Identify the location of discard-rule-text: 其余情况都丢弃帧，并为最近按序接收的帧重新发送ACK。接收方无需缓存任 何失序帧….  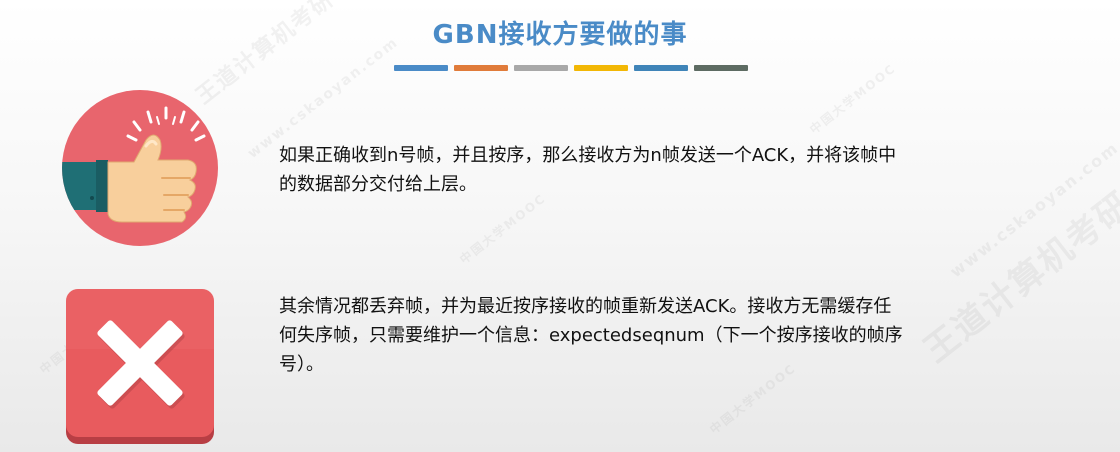
(591, 335).